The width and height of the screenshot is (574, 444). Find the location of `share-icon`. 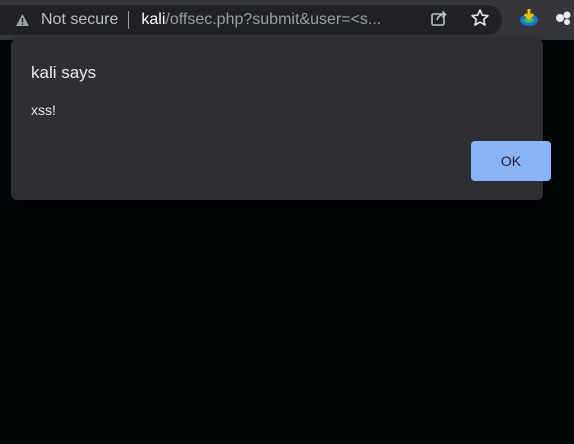

share-icon is located at coordinates (439, 20).